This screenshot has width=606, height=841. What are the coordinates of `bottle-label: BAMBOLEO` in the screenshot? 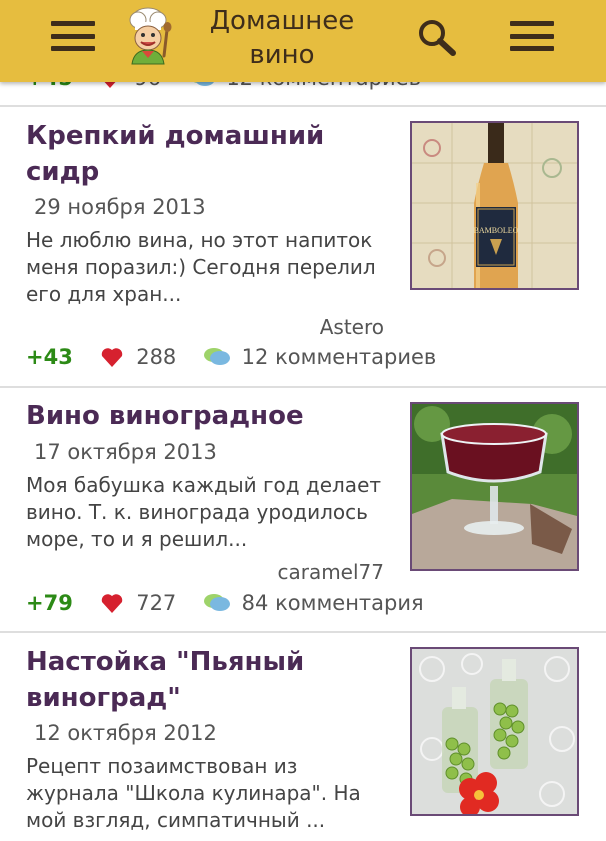 It's located at (496, 230).